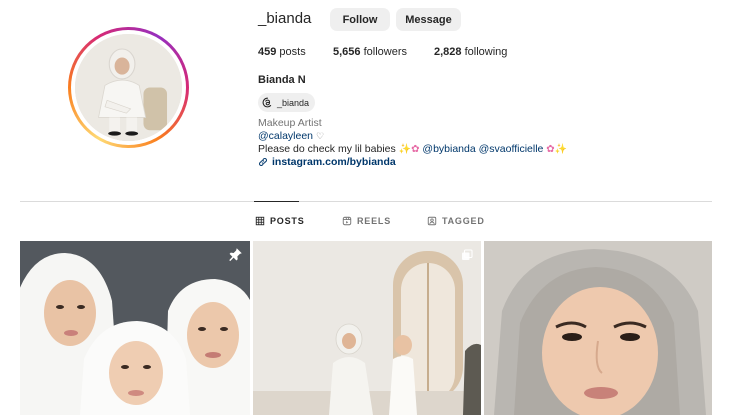  I want to click on threads-handle: _bianda, so click(293, 102).